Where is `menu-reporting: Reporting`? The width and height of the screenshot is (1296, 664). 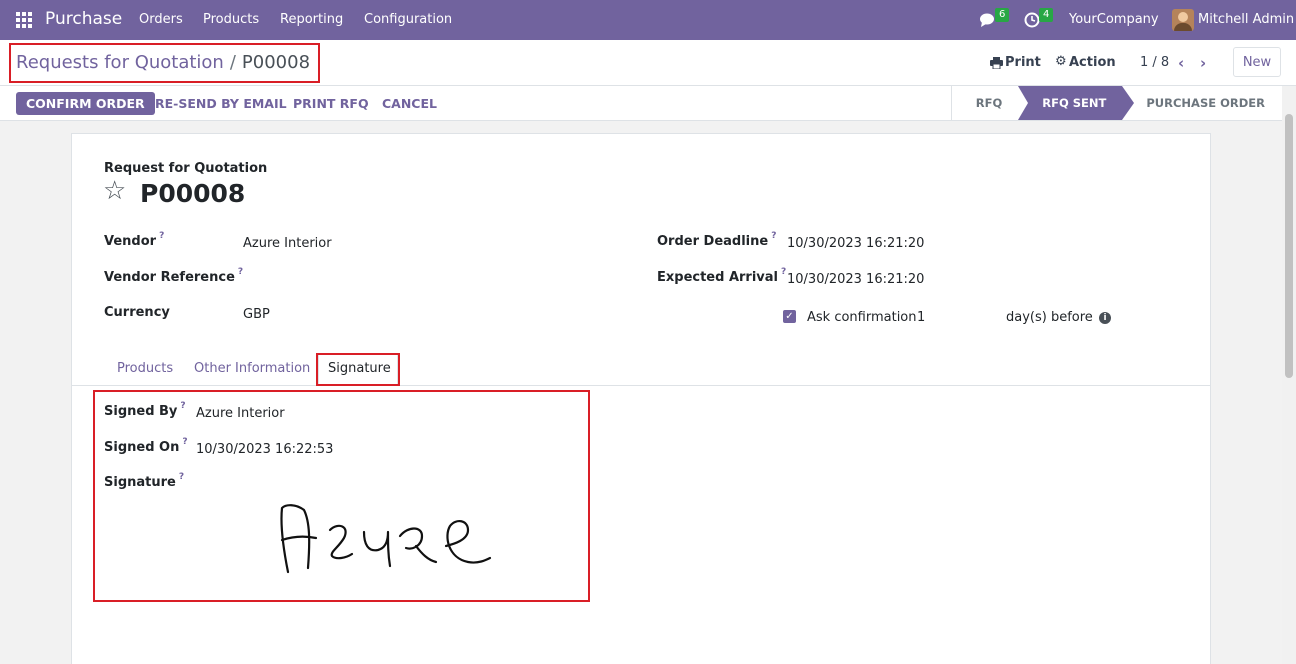
menu-reporting: Reporting is located at coordinates (311, 19).